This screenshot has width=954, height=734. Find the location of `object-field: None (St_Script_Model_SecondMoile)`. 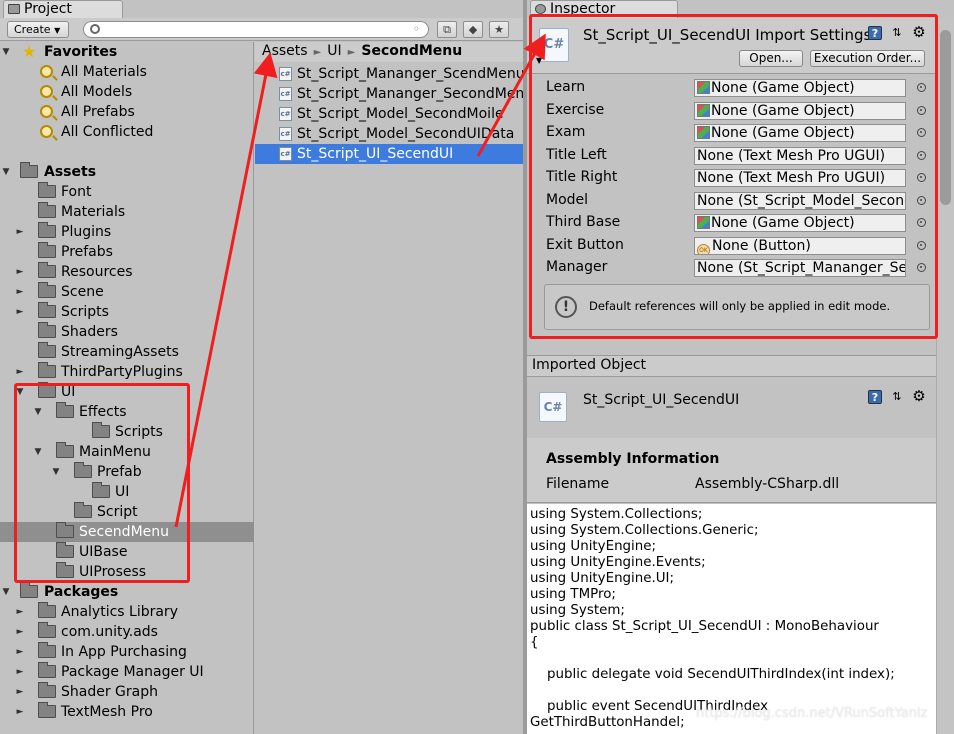

object-field: None (St_Script_Model_SecondMoile) is located at coordinates (800, 200).